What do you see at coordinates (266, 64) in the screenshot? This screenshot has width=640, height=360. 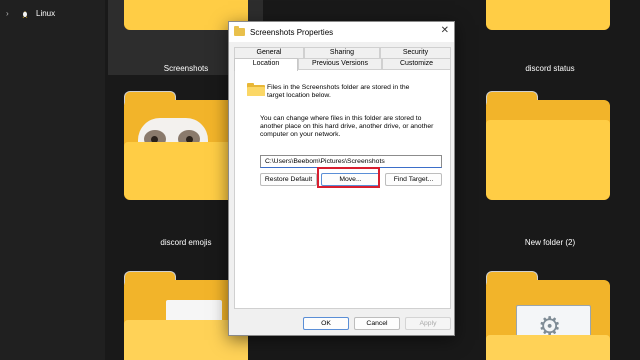 I see `tab-location: Location` at bounding box center [266, 64].